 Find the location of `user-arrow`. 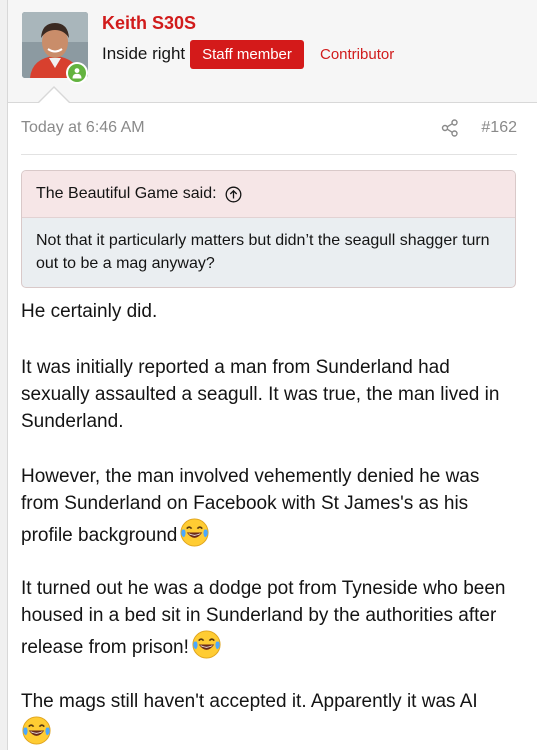

user-arrow is located at coordinates (54, 96).